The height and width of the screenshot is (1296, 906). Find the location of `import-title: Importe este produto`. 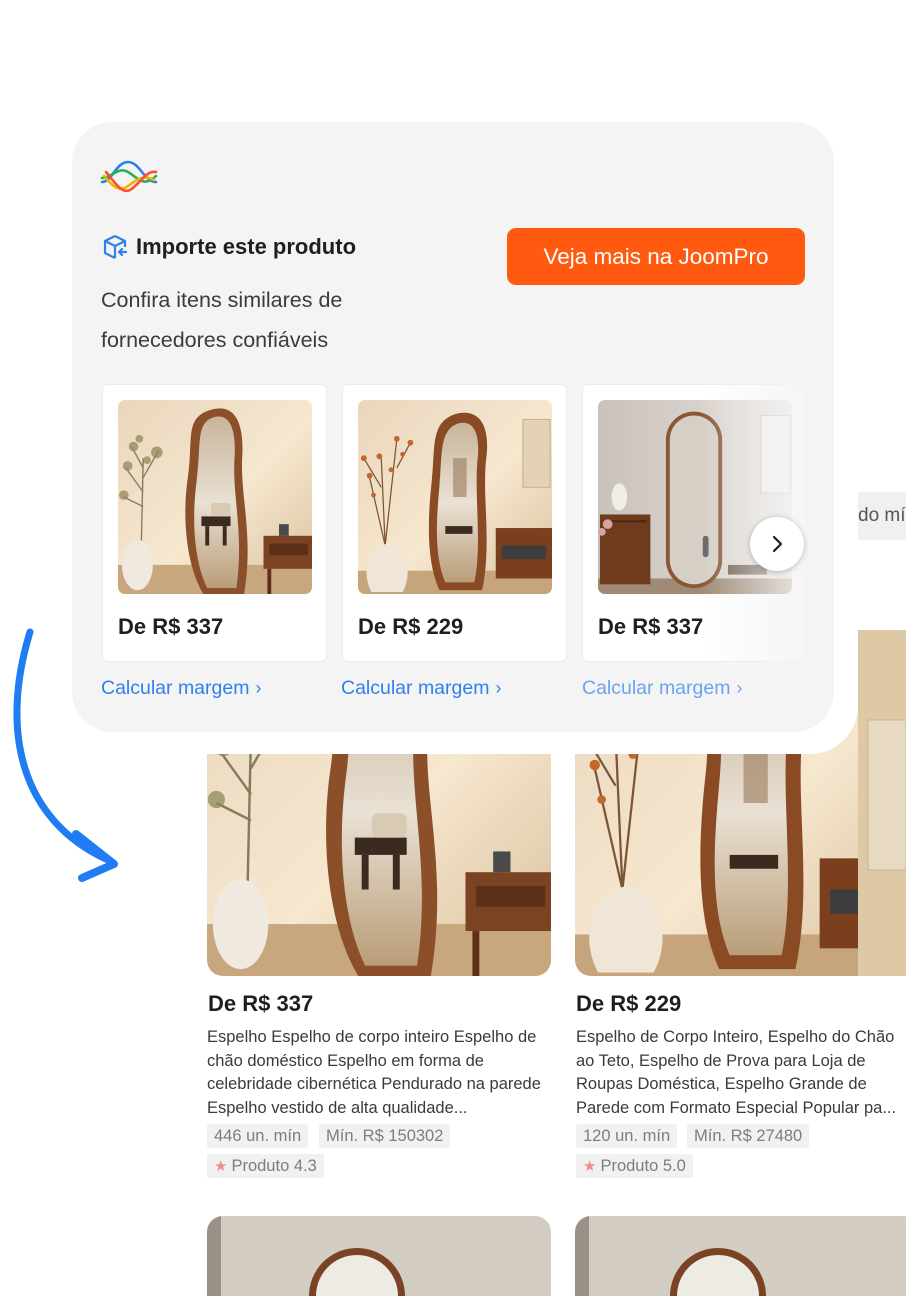

import-title: Importe este produto is located at coordinates (246, 246).